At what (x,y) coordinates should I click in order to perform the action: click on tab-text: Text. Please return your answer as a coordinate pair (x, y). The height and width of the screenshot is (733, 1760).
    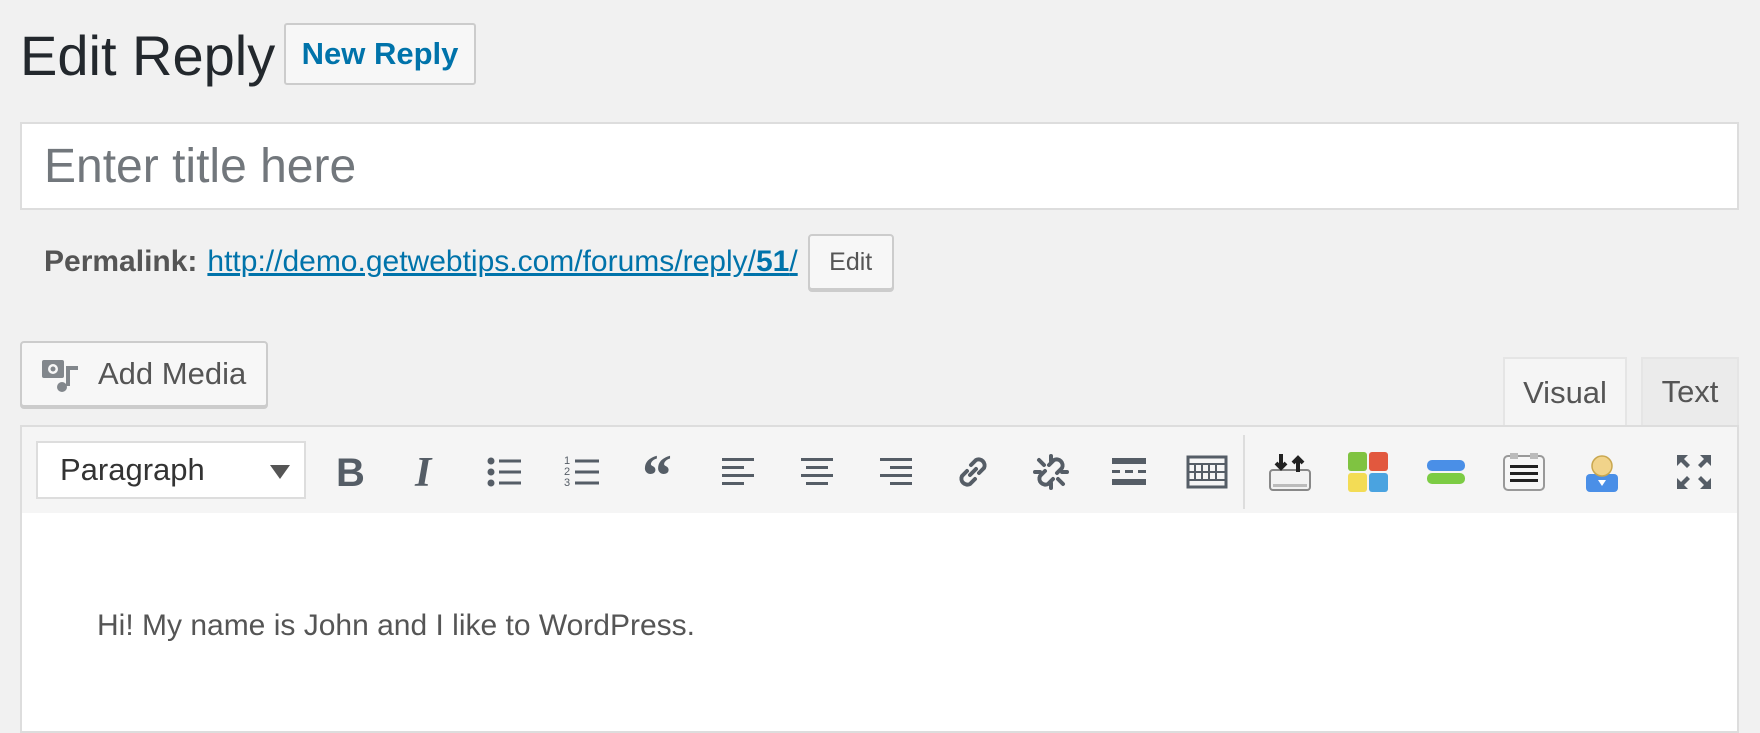
    Looking at the image, I should click on (1690, 392).